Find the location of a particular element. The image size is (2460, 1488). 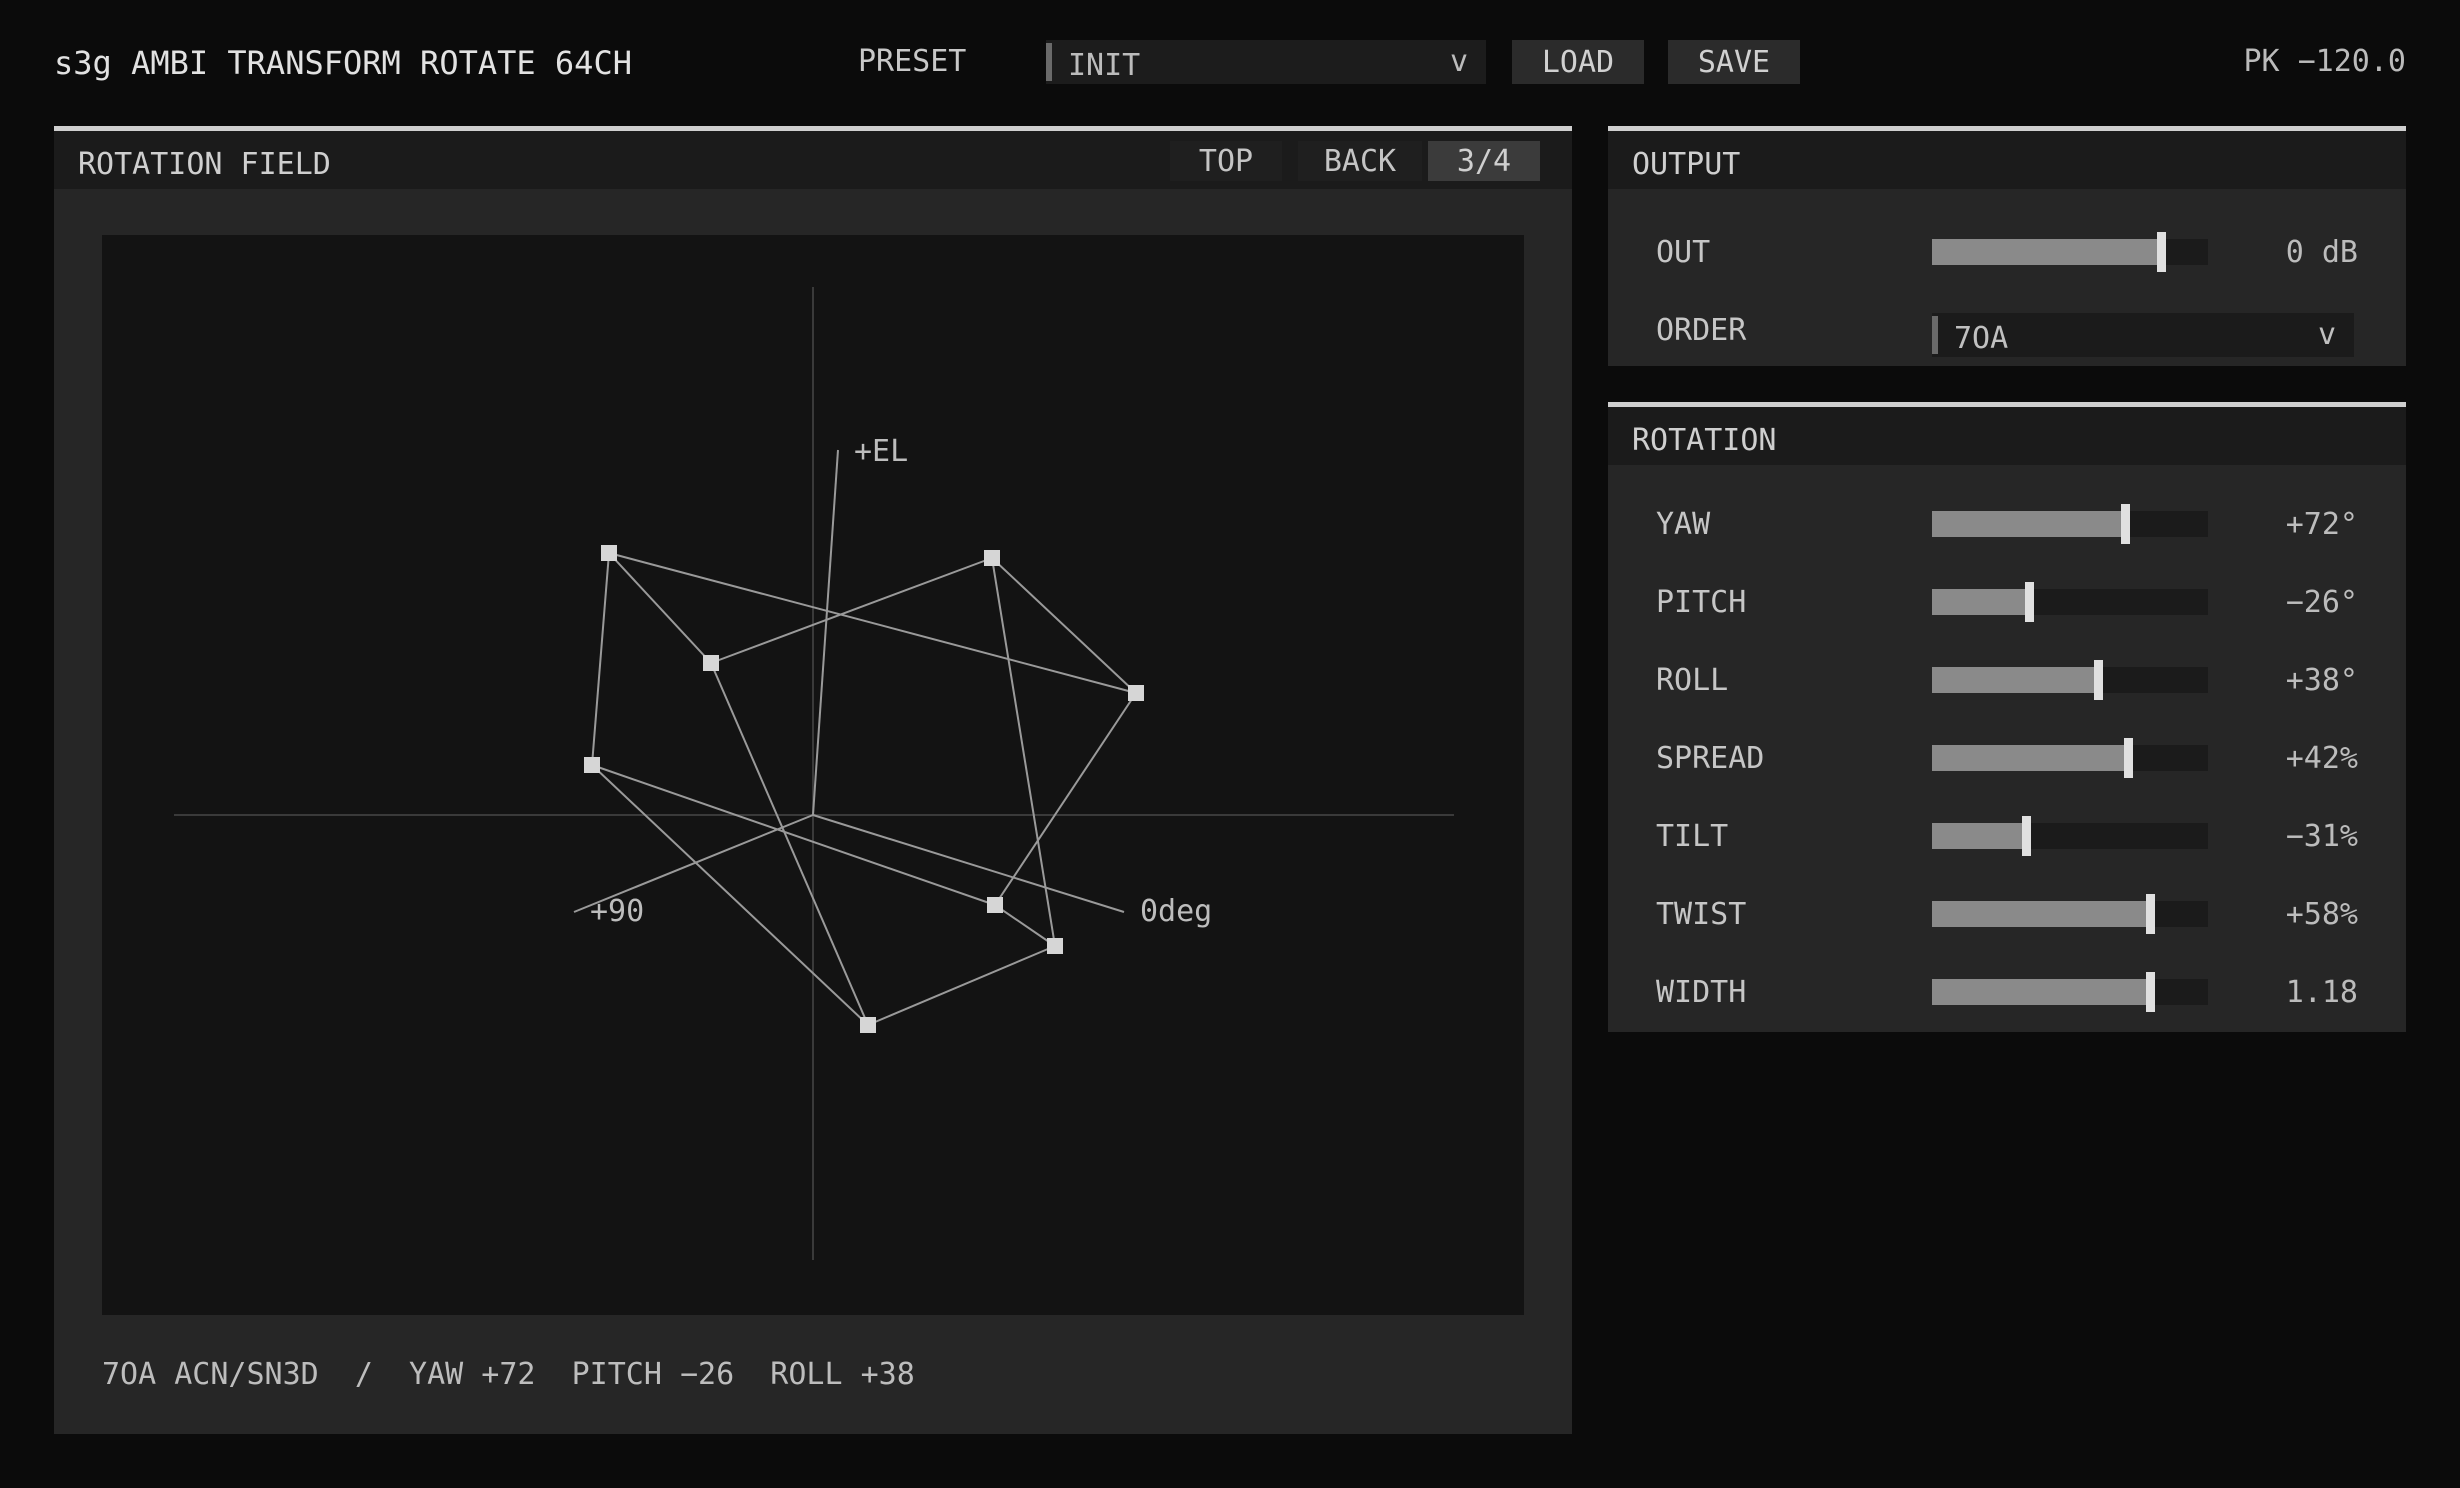

preset-label: PRESET is located at coordinates (912, 61).